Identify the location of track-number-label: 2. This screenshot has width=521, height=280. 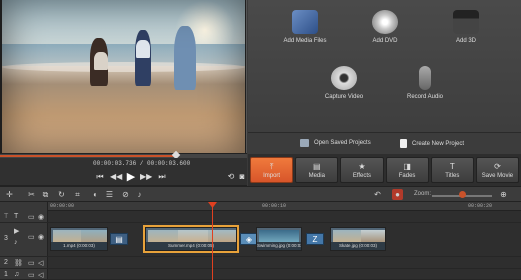
(6, 262).